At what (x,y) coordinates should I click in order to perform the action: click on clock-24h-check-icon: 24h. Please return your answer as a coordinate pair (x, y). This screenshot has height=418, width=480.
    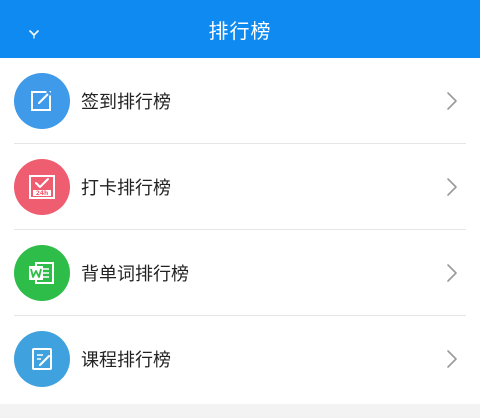
    Looking at the image, I should click on (42, 187).